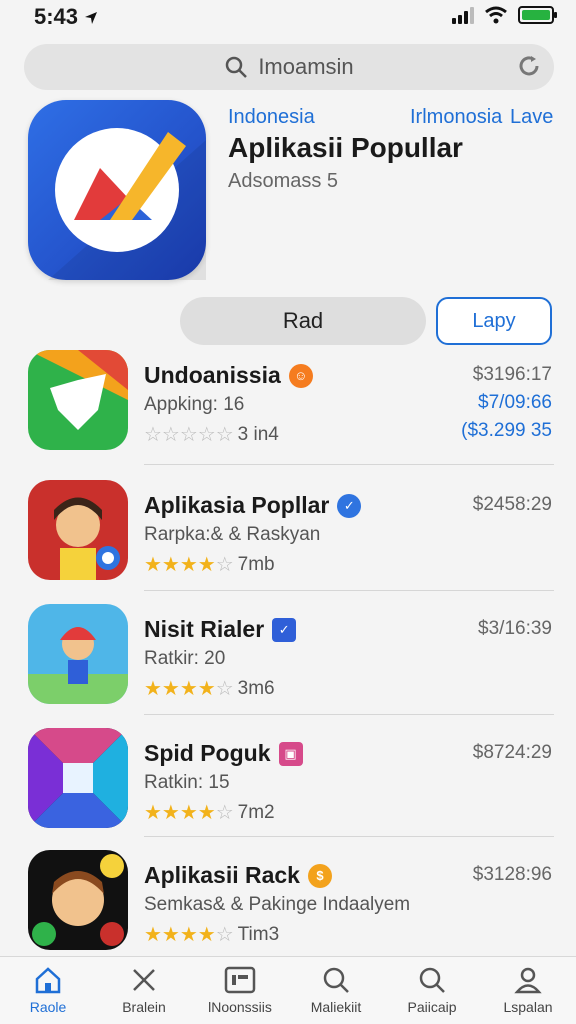 This screenshot has width=576, height=1024. I want to click on tab-noonssiis: lNoonssiis, so click(240, 990).